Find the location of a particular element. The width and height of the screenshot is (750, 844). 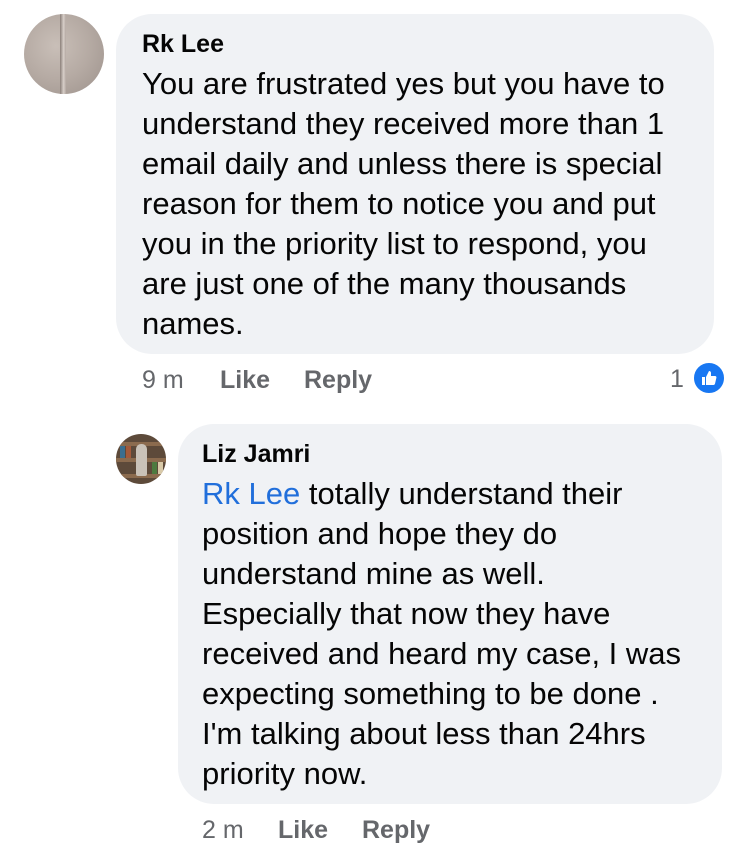

mention-link: Rk Lee is located at coordinates (251, 493).